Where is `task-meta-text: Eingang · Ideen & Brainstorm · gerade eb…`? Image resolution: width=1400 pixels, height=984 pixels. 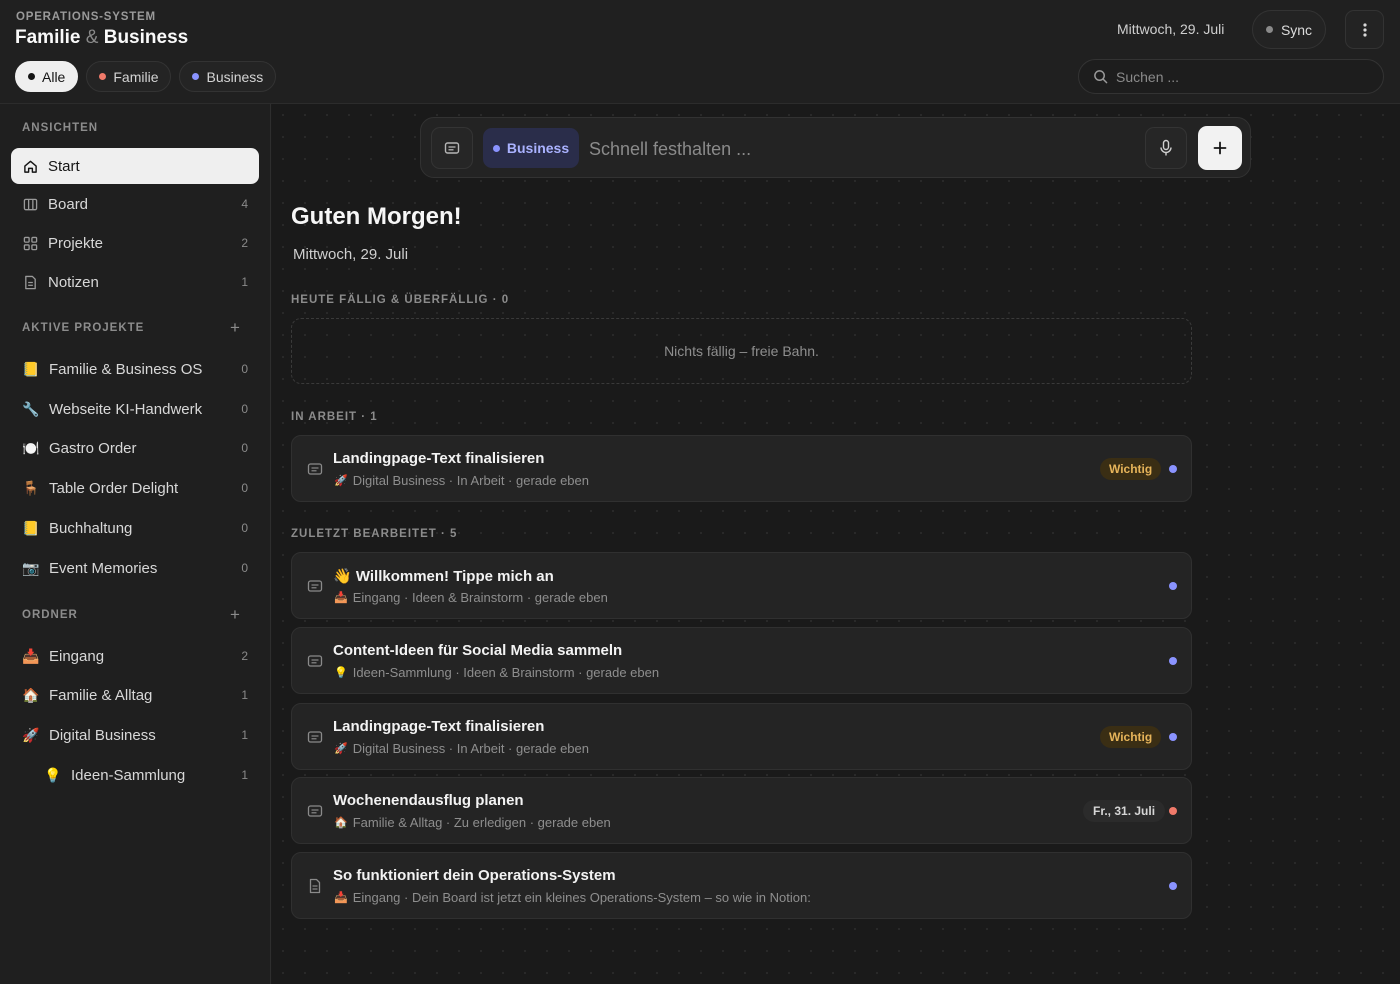
task-meta-text: Eingang · Ideen & Brainstorm · gerade eb… is located at coordinates (480, 597).